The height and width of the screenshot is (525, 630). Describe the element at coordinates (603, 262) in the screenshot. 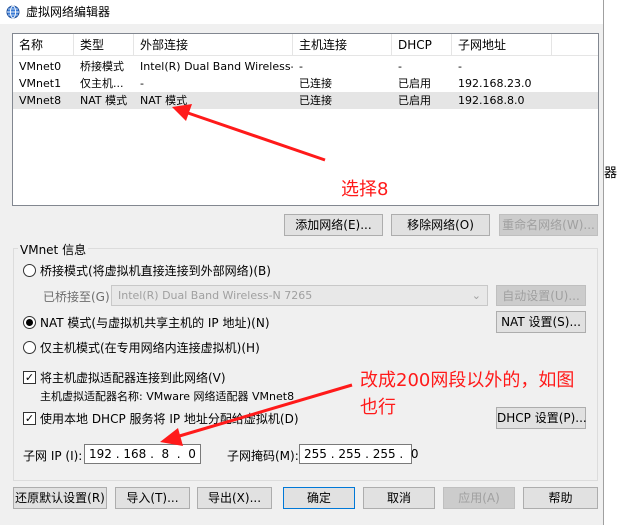

I see `window-border` at that location.